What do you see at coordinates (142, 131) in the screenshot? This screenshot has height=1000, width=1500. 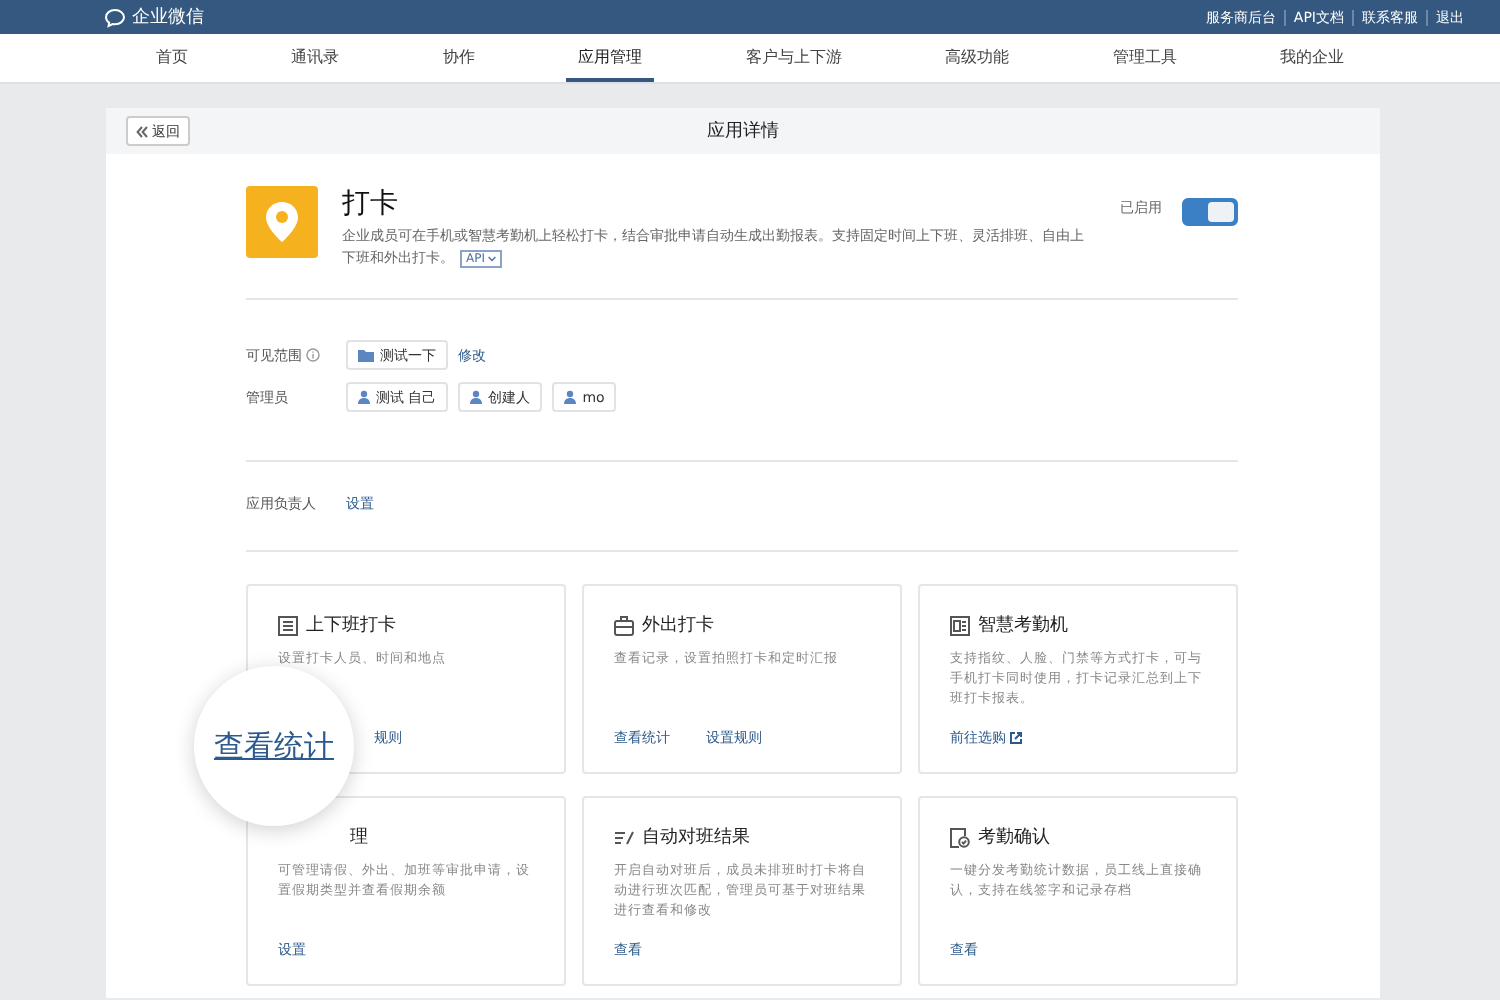 I see `double-chevron-left-icon` at bounding box center [142, 131].